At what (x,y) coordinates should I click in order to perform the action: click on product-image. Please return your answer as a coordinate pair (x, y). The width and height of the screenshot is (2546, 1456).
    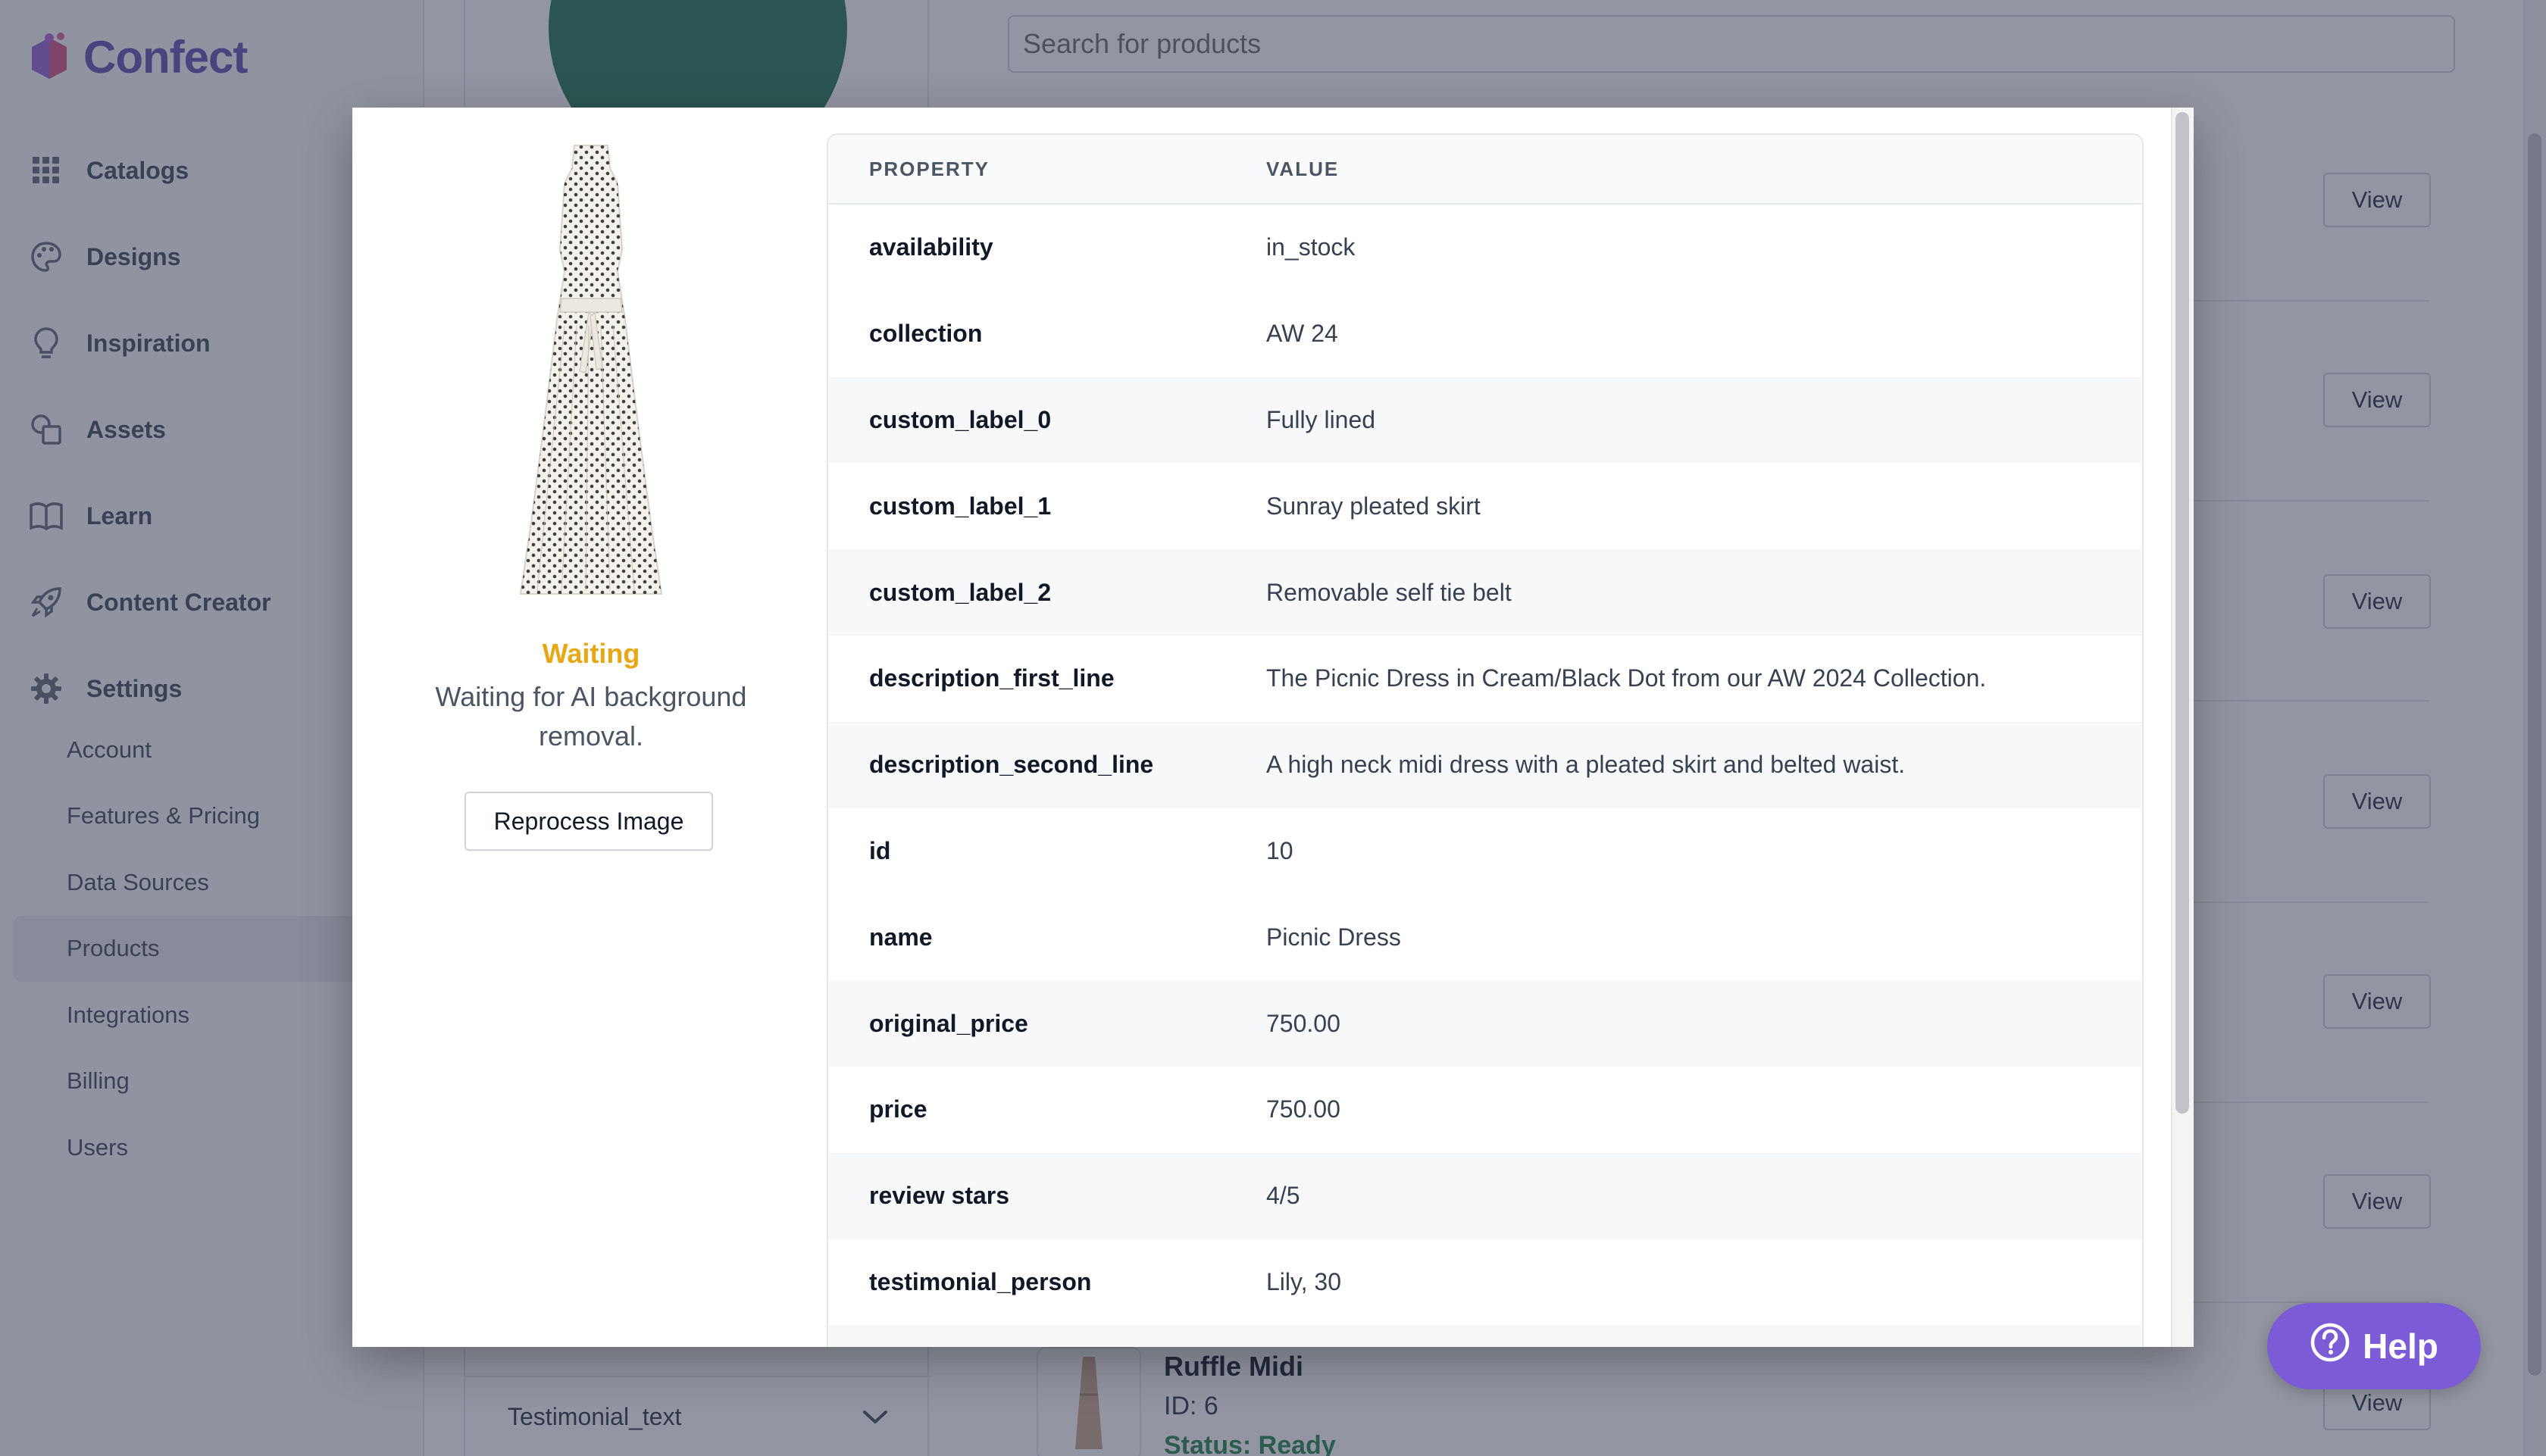
    Looking at the image, I should click on (591, 370).